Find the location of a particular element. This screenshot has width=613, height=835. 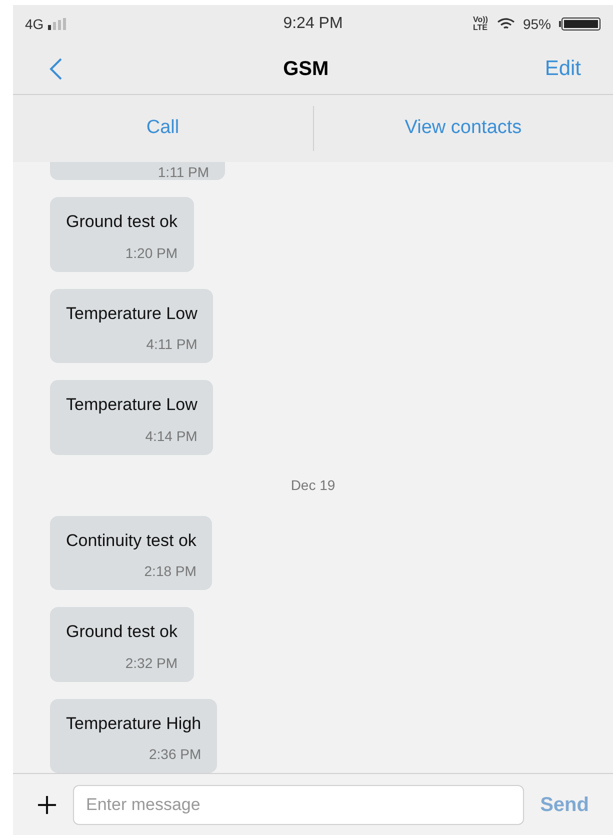

back-chevron-icon is located at coordinates (56, 68).